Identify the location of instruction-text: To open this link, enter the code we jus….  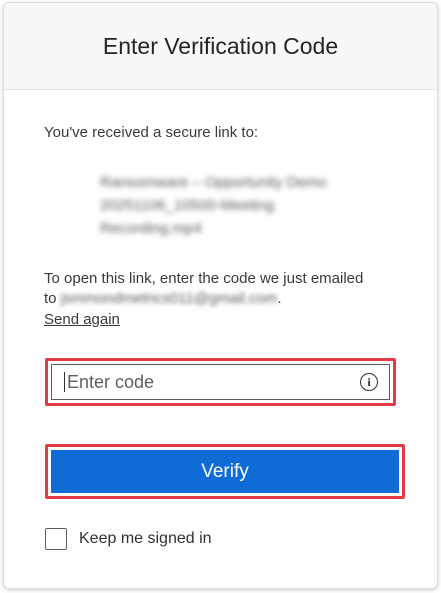
(209, 299).